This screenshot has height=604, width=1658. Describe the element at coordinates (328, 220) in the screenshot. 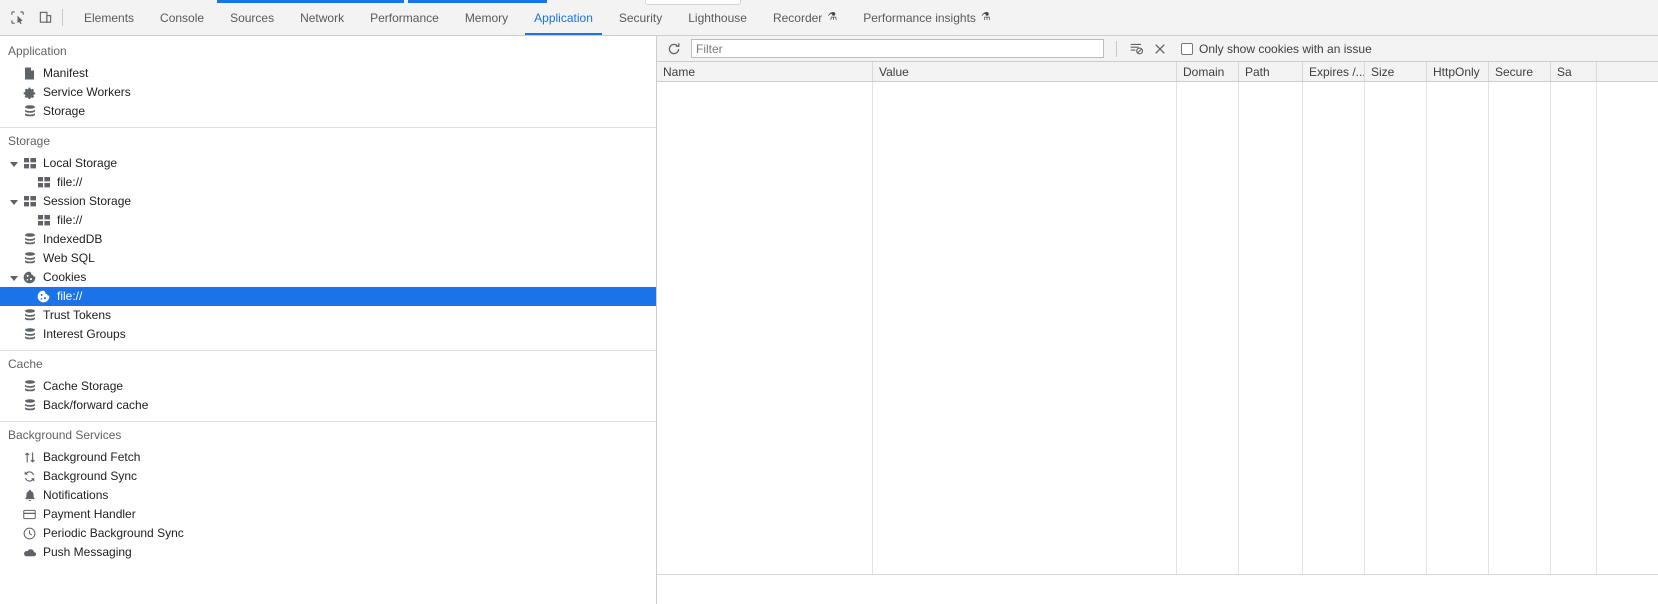

I see `sidebar-item-session-storage-file: file://` at that location.